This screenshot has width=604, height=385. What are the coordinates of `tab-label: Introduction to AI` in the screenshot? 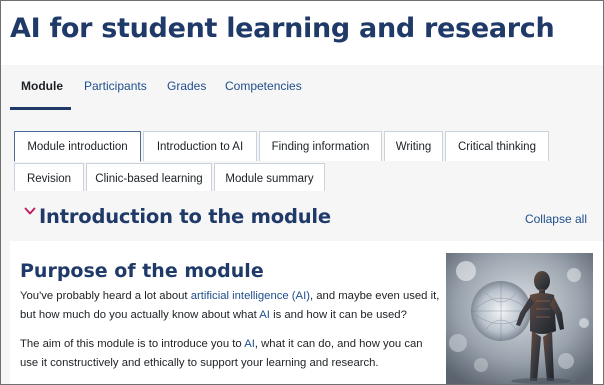 It's located at (200, 146).